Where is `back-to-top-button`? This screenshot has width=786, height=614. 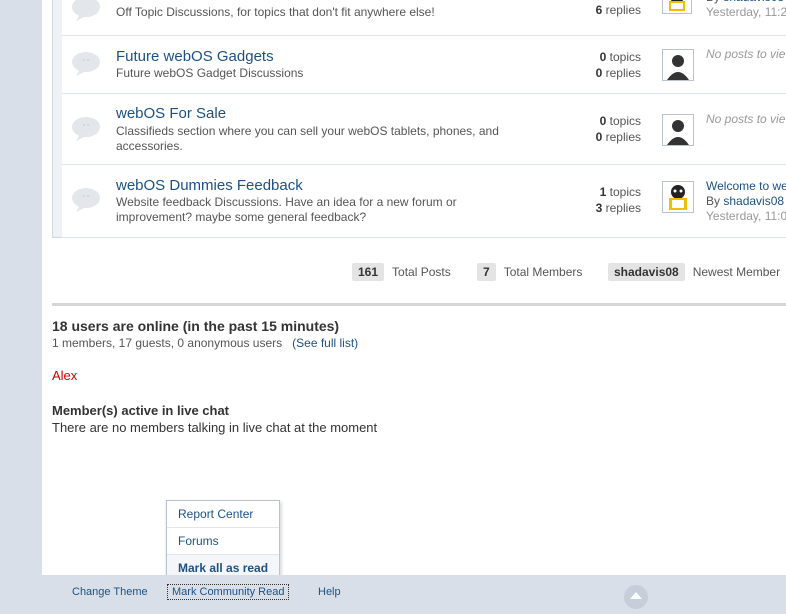 back-to-top-button is located at coordinates (636, 597).